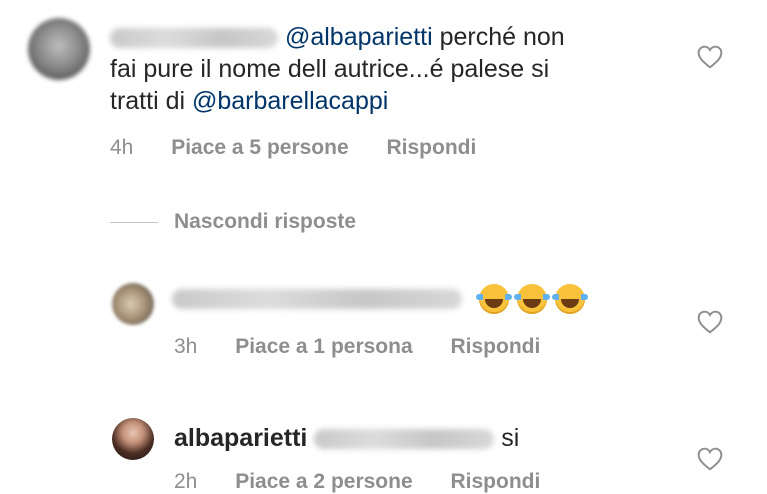 This screenshot has width=767, height=494. What do you see at coordinates (404, 439) in the screenshot?
I see `blurred-mention` at bounding box center [404, 439].